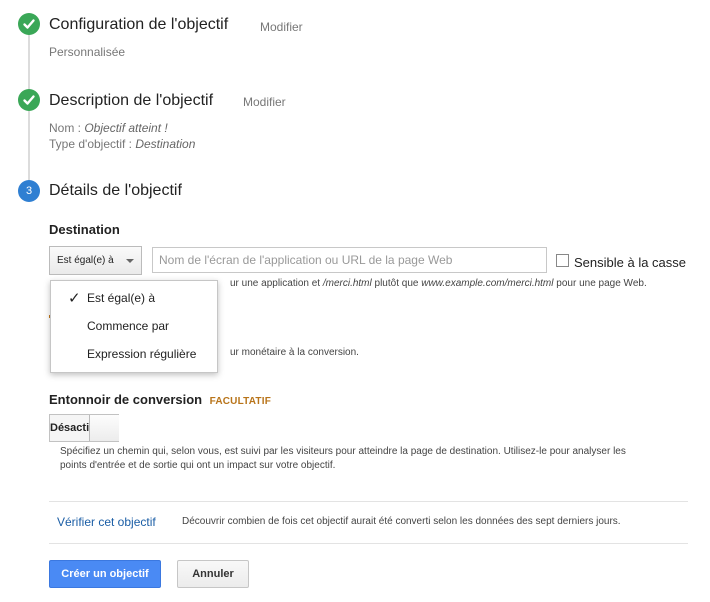 This screenshot has height=602, width=710. Describe the element at coordinates (126, 128) in the screenshot. I see `name-value: Objectif atteint !` at that location.